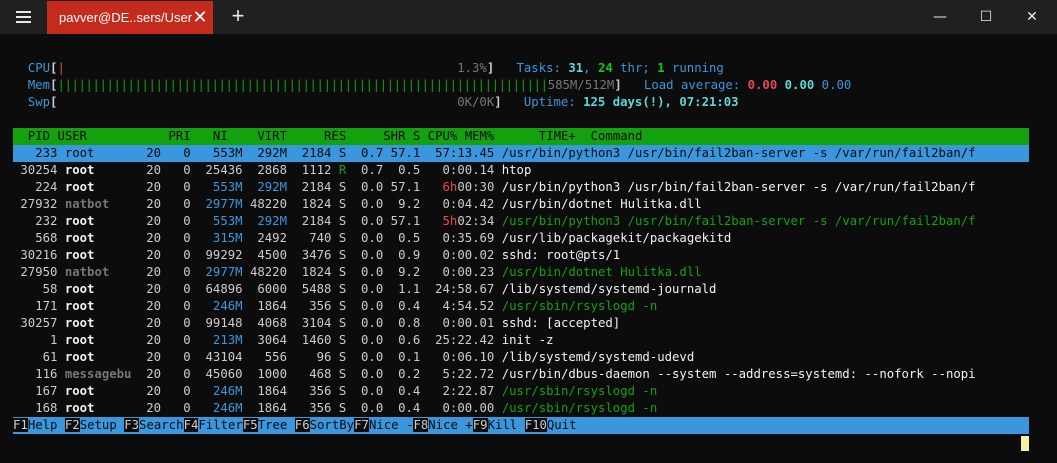 The height and width of the screenshot is (463, 1057). I want to click on pid-cell: 171, so click(35, 306).